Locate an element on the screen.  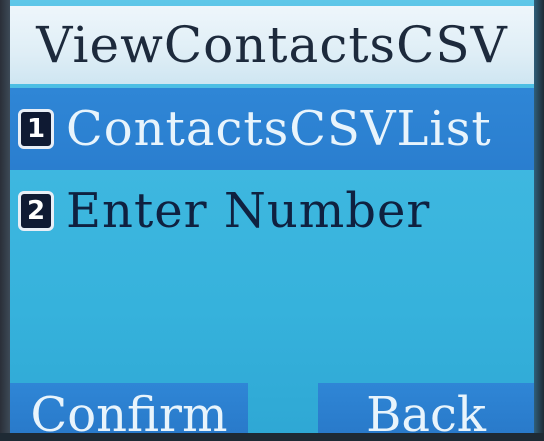
menu-item-label: Enter Number is located at coordinates (248, 211).